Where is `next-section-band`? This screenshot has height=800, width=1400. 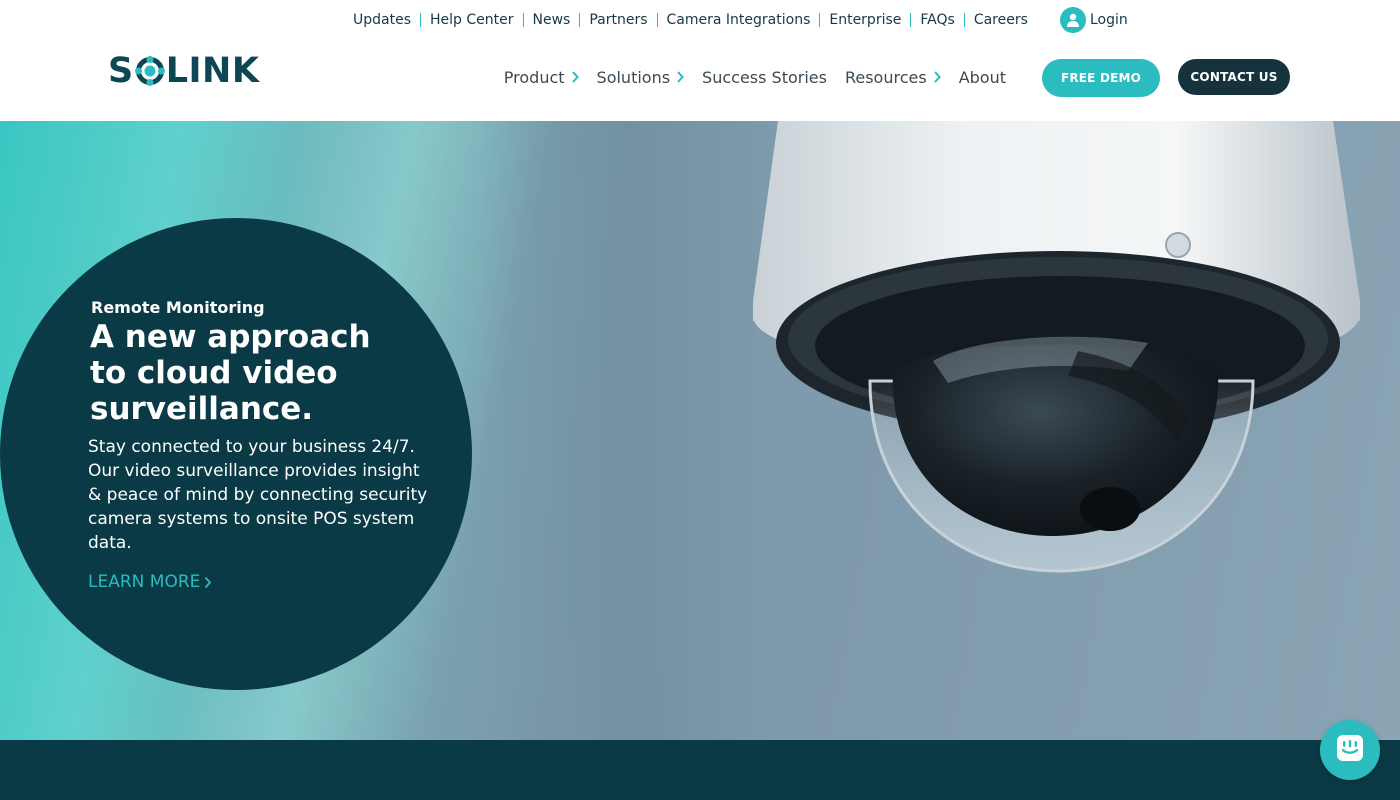 next-section-band is located at coordinates (700, 770).